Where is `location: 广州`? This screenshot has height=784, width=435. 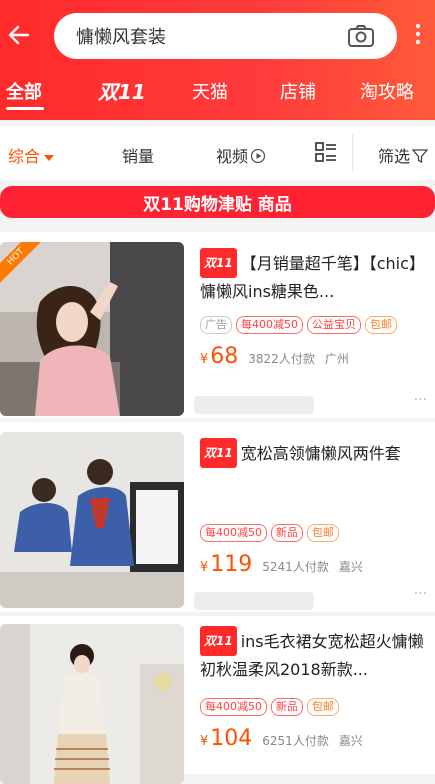
location: 广州 is located at coordinates (336, 359).